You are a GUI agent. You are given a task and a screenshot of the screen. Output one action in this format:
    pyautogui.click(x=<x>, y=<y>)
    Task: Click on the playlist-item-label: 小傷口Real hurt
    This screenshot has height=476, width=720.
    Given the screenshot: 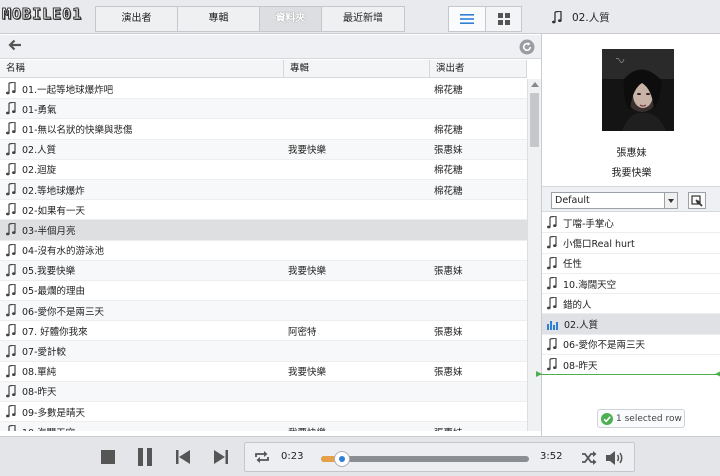 What is the action you would take?
    pyautogui.click(x=599, y=244)
    